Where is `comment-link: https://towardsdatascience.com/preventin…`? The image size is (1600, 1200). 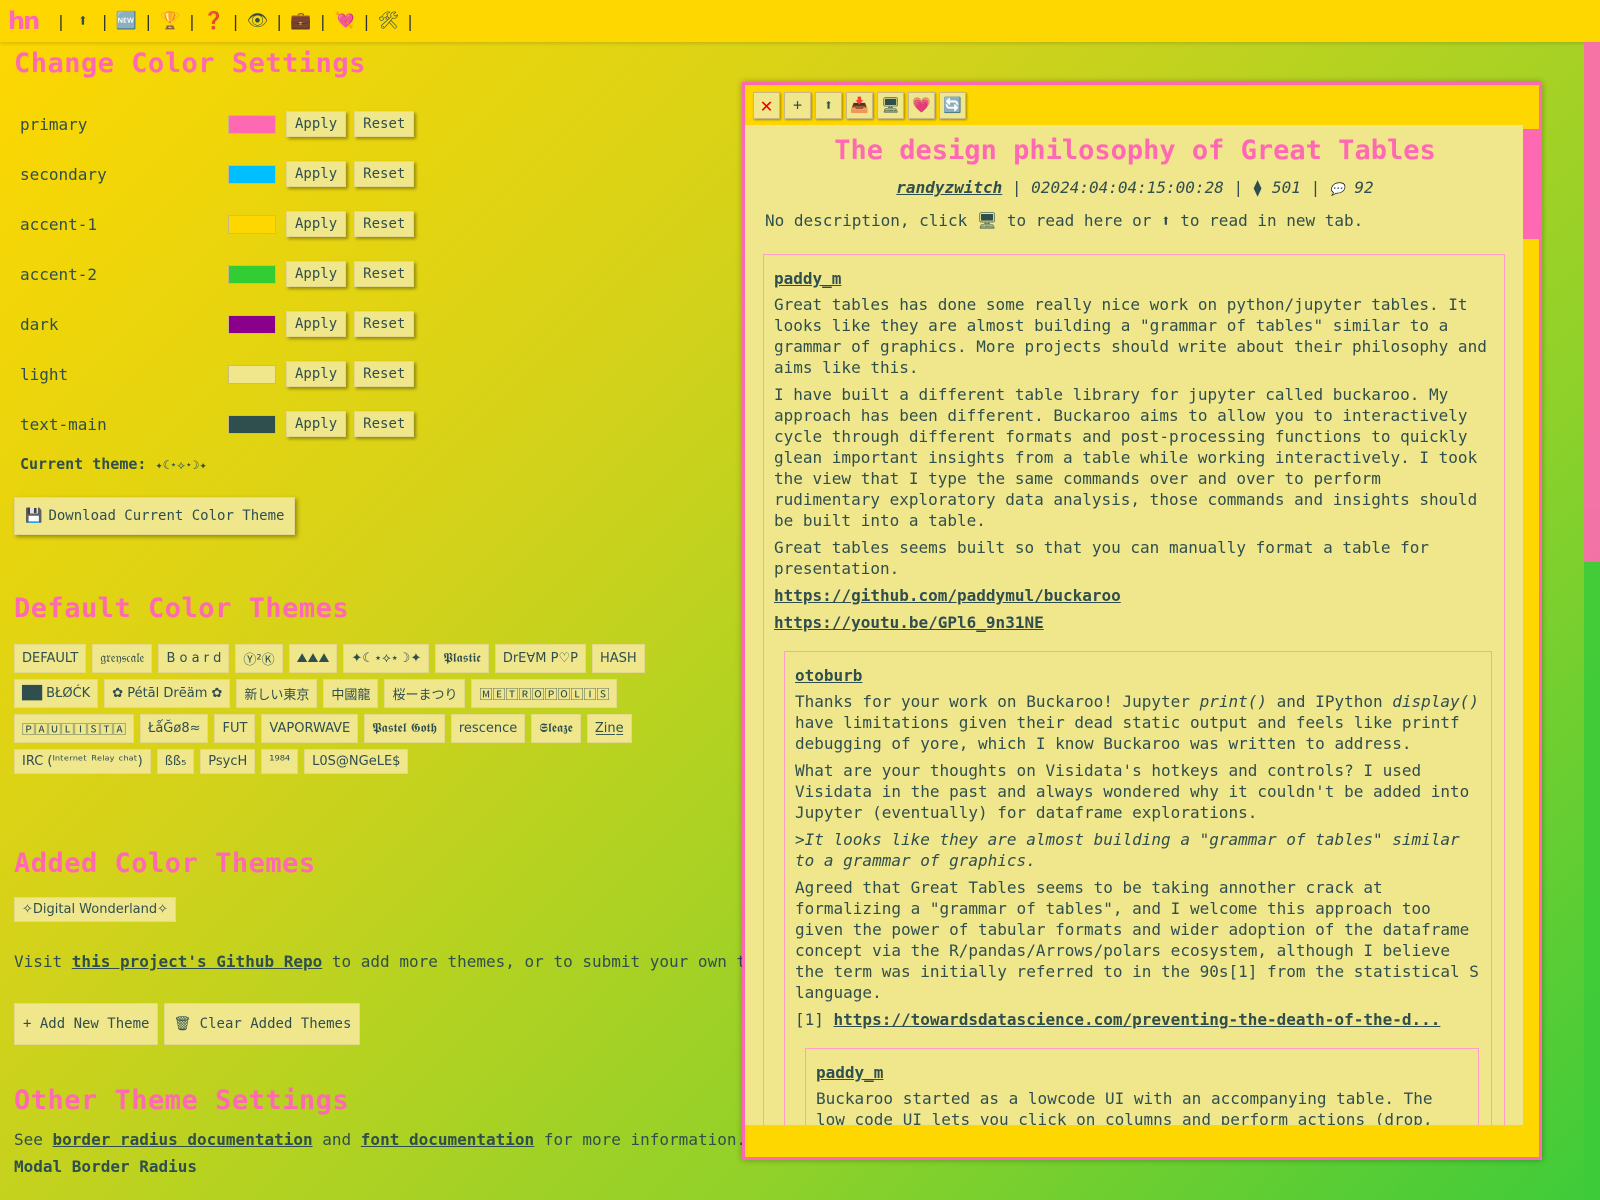
comment-link: https://towardsdatascience.com/preventin… is located at coordinates (1137, 1019).